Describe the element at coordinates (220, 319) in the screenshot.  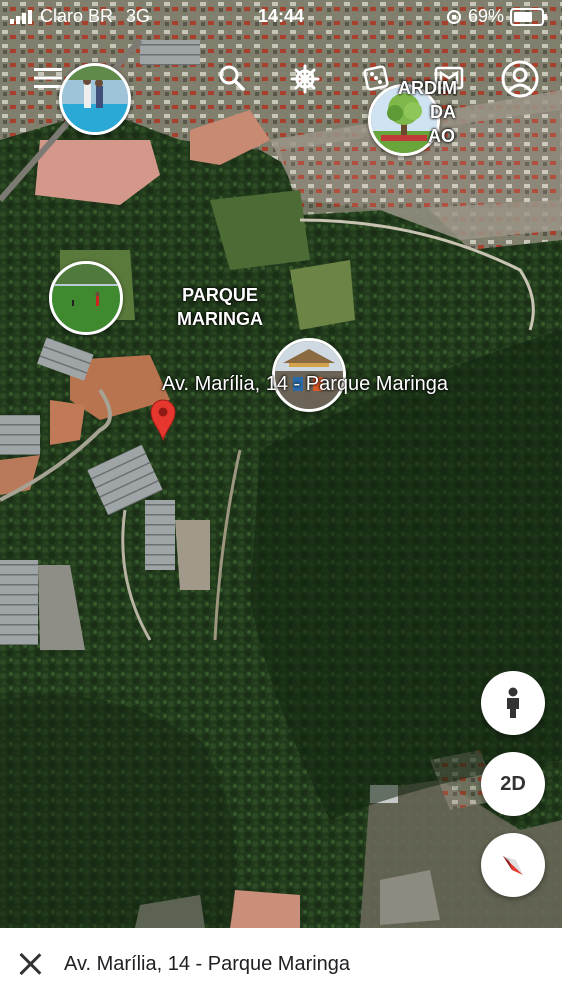
I see `place-label-line2: MARINGA` at that location.